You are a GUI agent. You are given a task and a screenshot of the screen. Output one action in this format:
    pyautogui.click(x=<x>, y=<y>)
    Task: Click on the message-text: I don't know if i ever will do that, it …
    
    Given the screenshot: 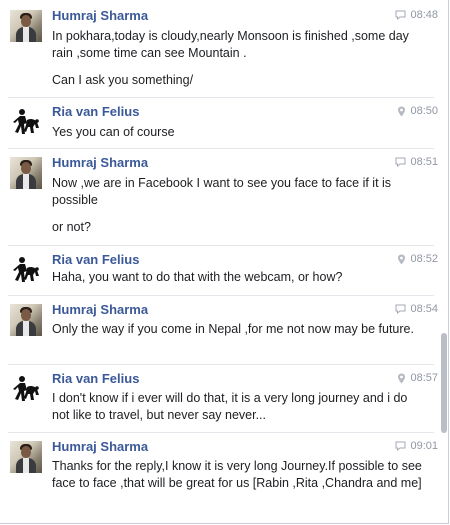 What is the action you would take?
    pyautogui.click(x=230, y=406)
    